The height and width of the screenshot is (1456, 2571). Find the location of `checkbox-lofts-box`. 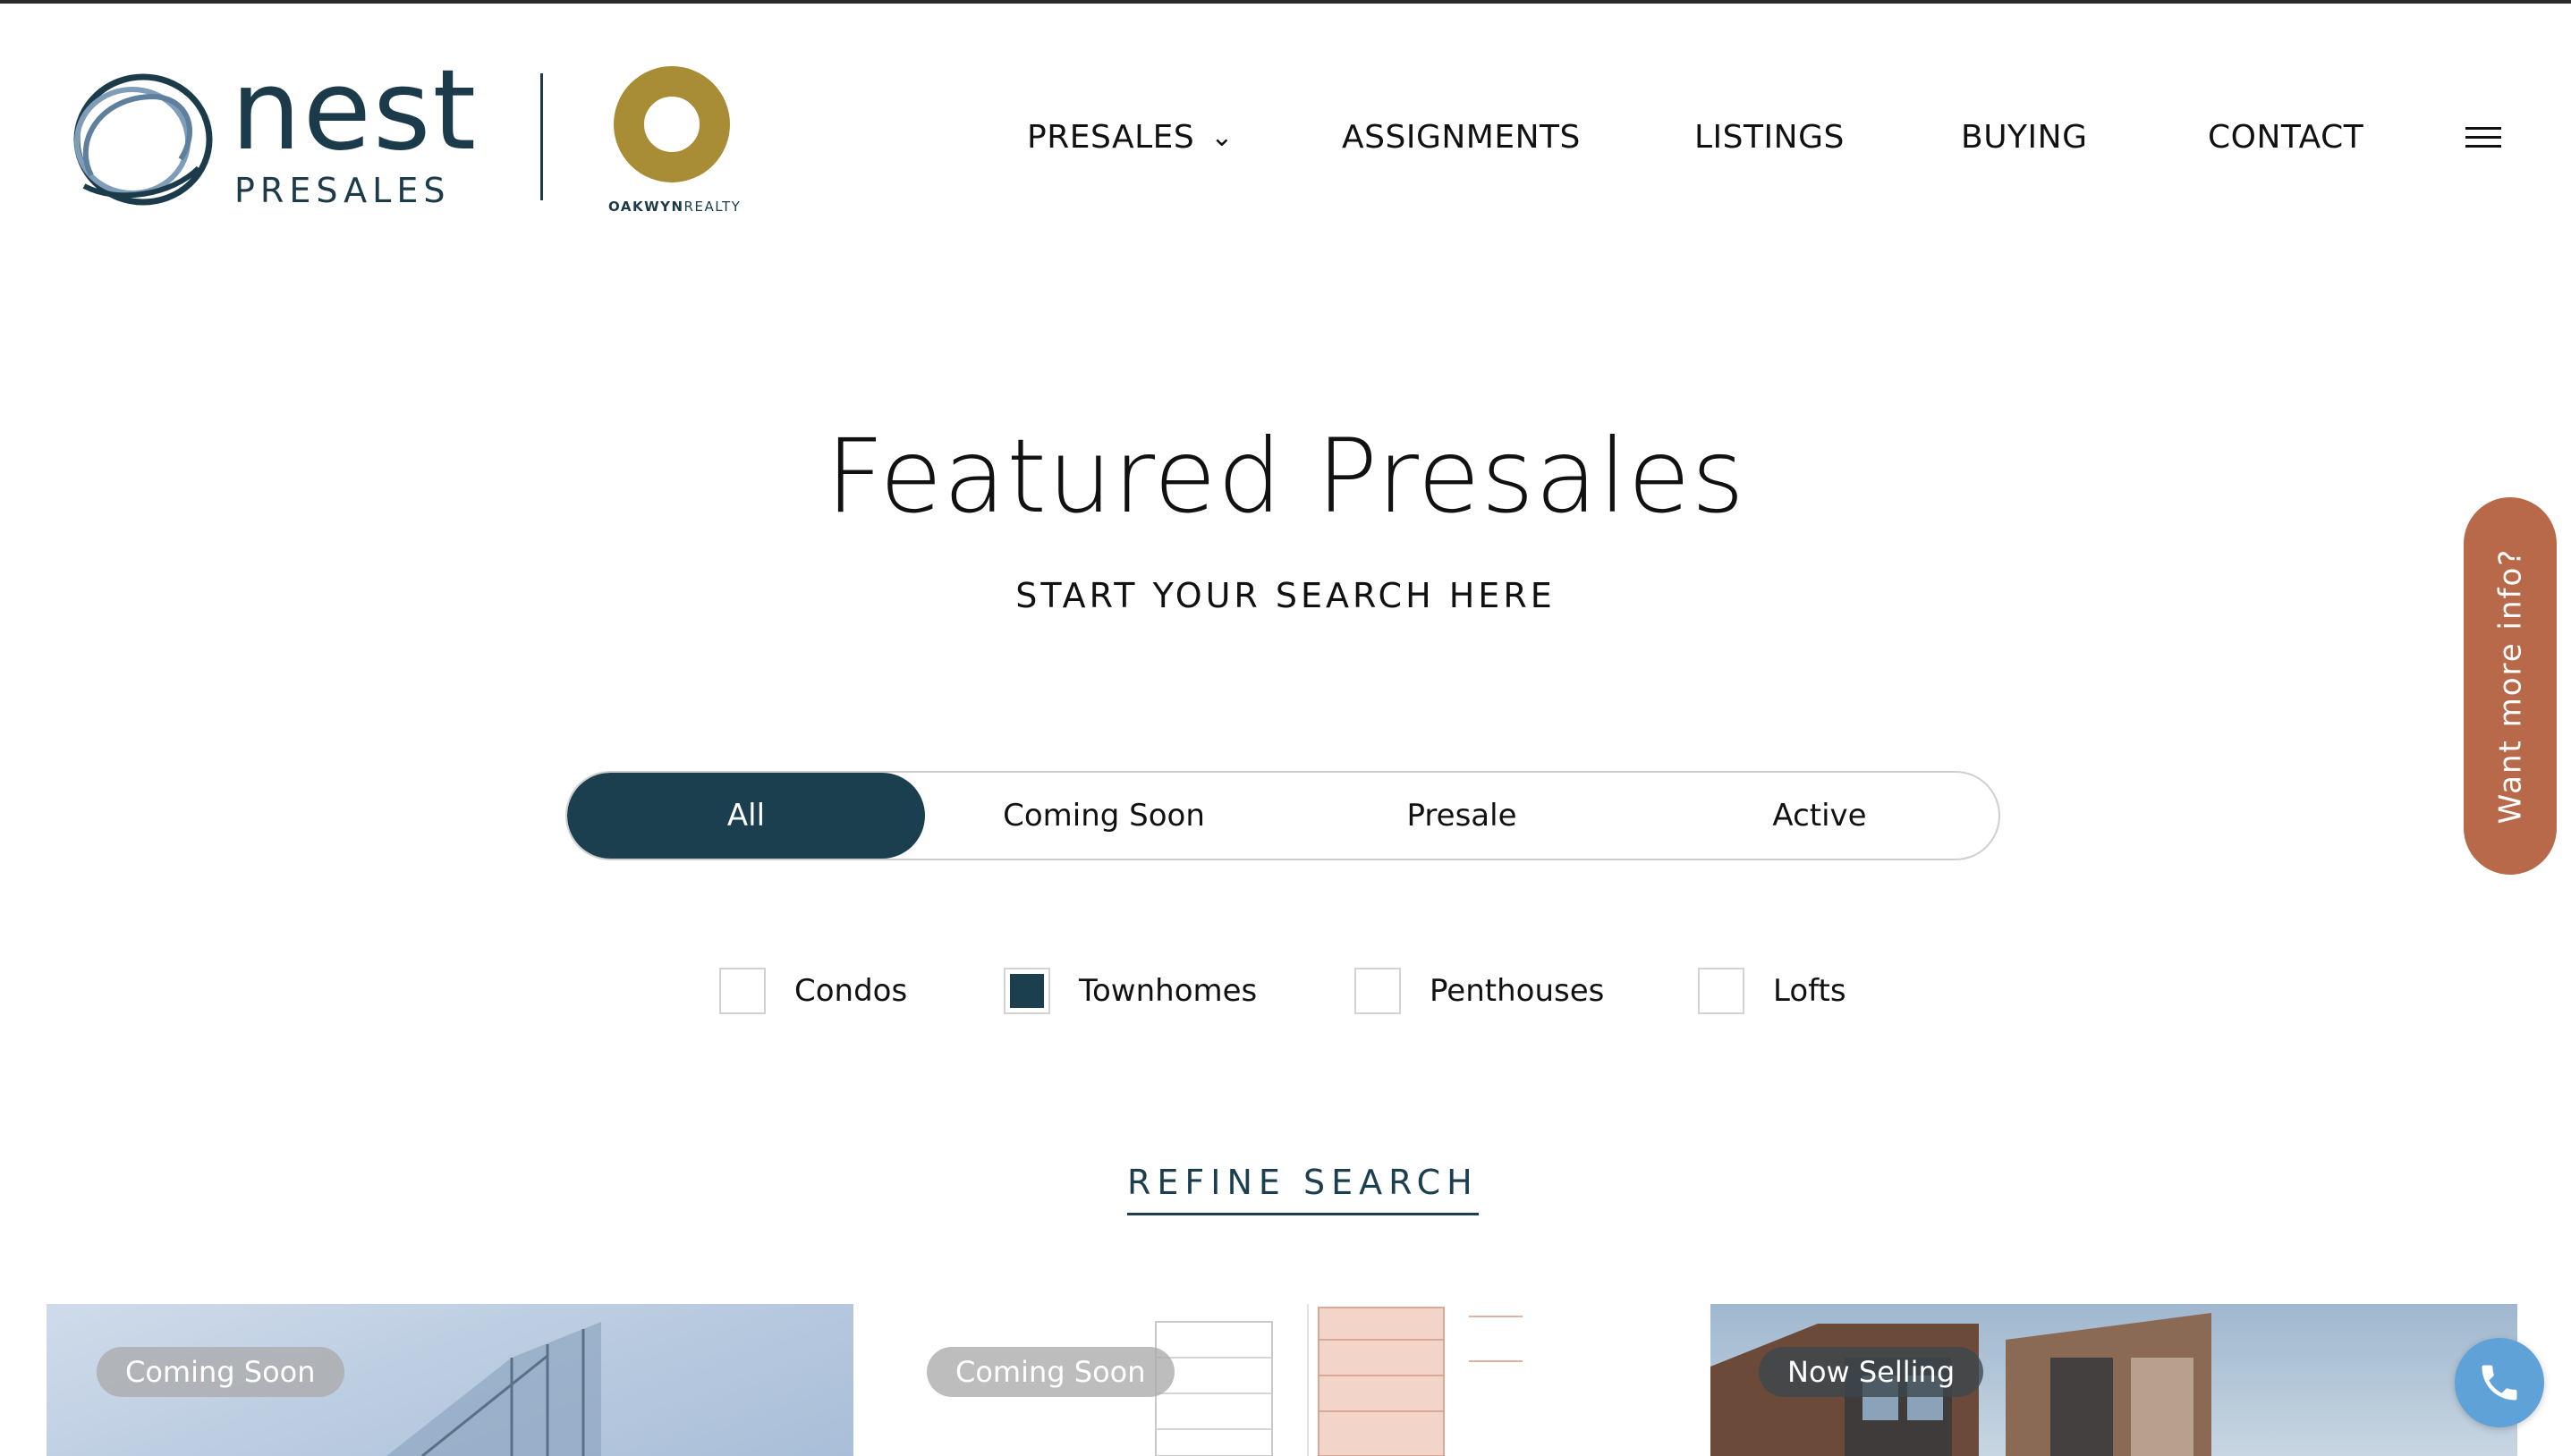

checkbox-lofts-box is located at coordinates (1721, 991).